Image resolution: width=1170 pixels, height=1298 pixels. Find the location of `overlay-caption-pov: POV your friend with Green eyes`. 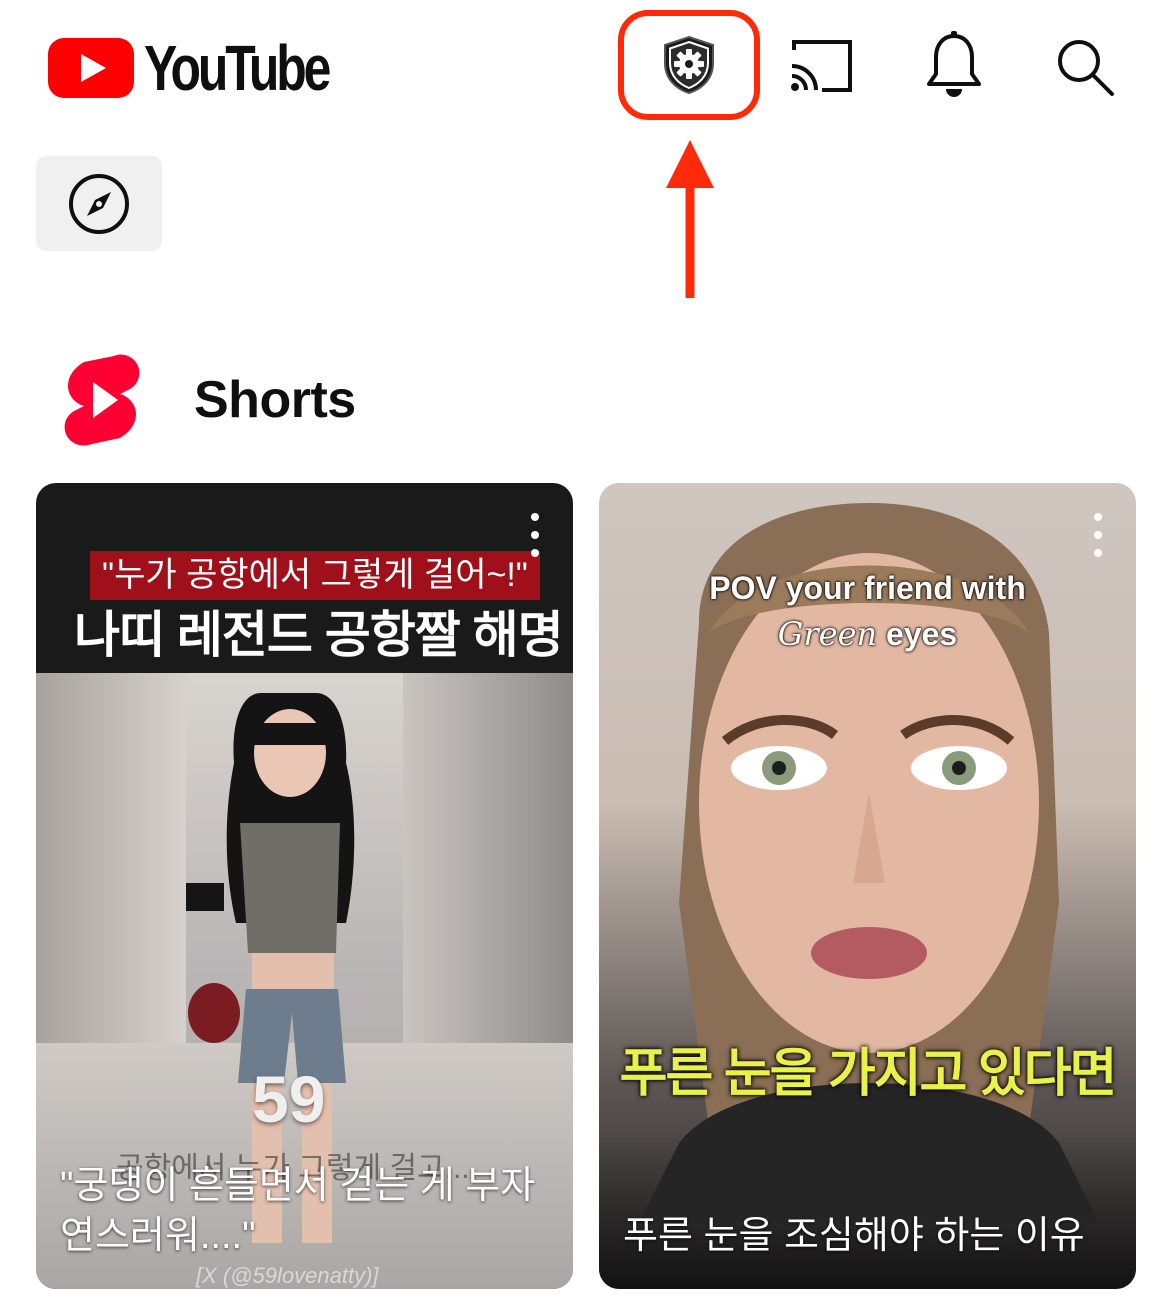

overlay-caption-pov: POV your friend with Green eyes is located at coordinates (867, 611).